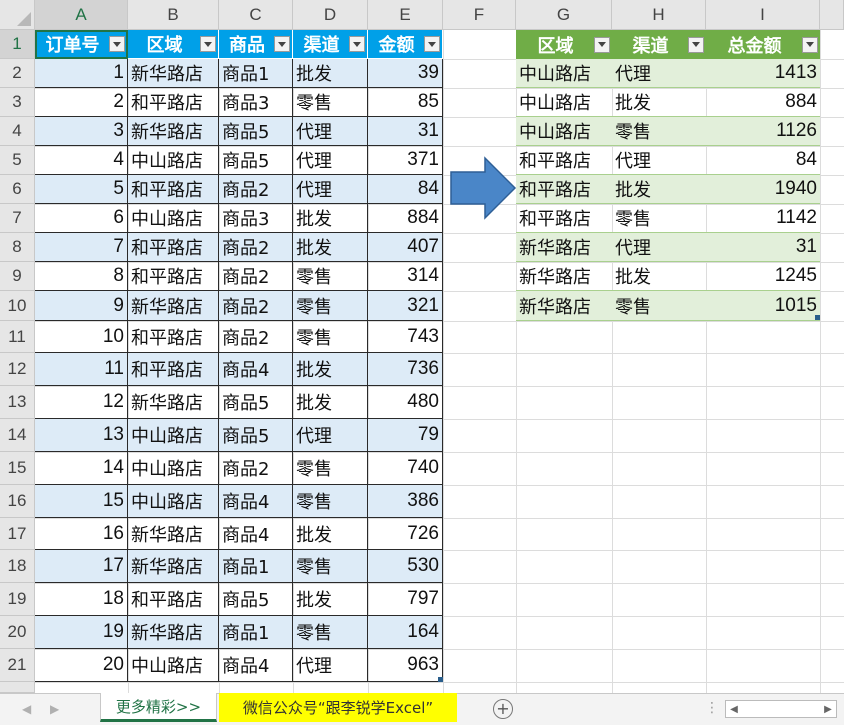 Image resolution: width=844 pixels, height=725 pixels. I want to click on table1-cell-amount: 743, so click(405, 337).